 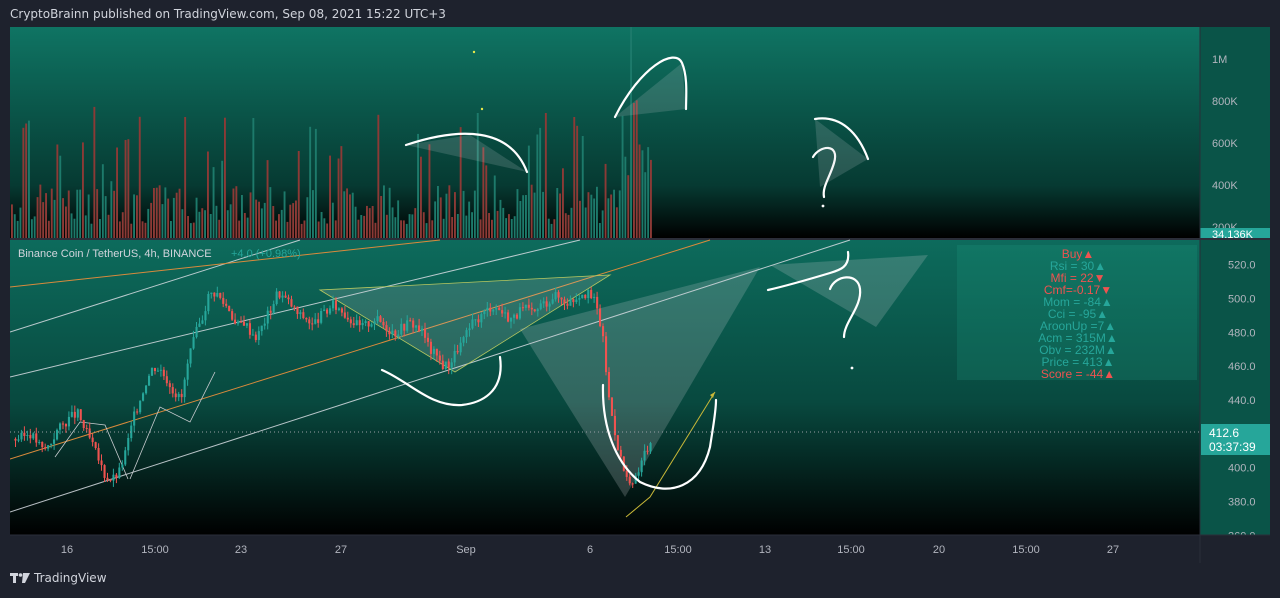 I want to click on symbol-legend: Binance Coin / TetherUS, 4h, BINANCE, so click(x=115, y=254).